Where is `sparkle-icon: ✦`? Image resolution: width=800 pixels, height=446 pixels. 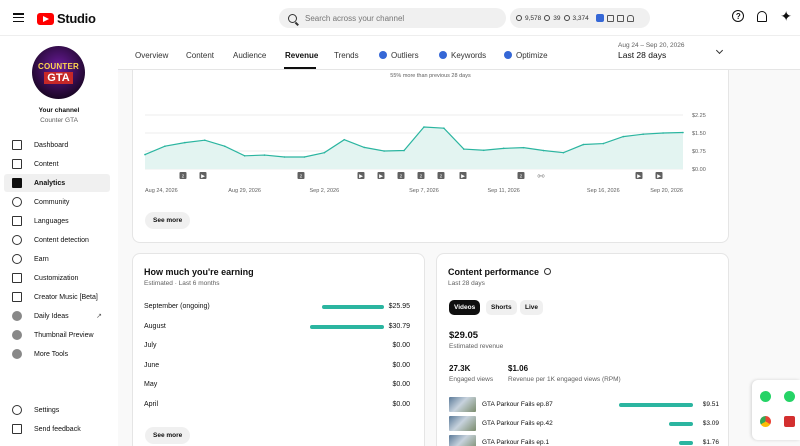 sparkle-icon: ✦ is located at coordinates (786, 16).